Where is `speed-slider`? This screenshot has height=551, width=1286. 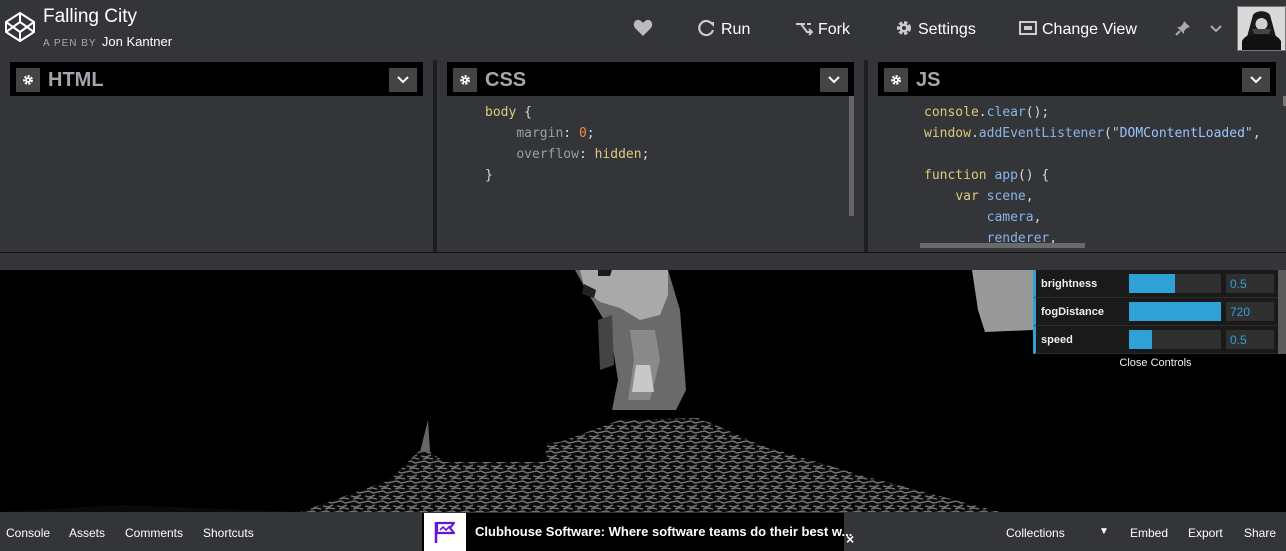 speed-slider is located at coordinates (1175, 339).